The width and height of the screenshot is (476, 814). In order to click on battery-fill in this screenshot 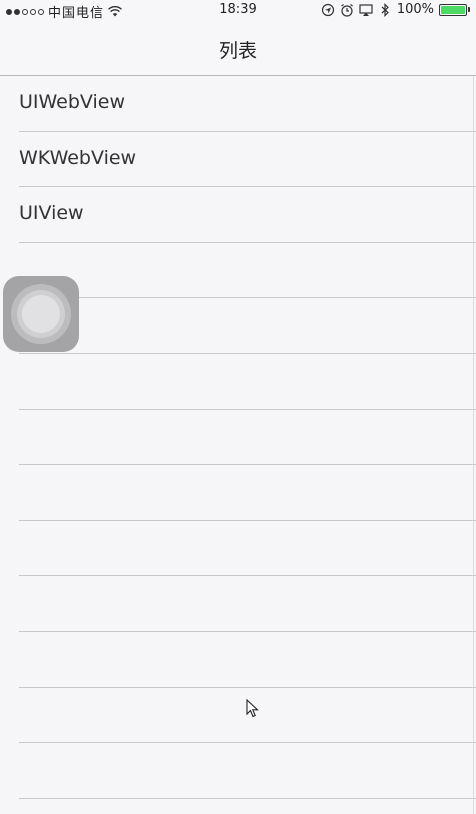, I will do `click(453, 9)`.